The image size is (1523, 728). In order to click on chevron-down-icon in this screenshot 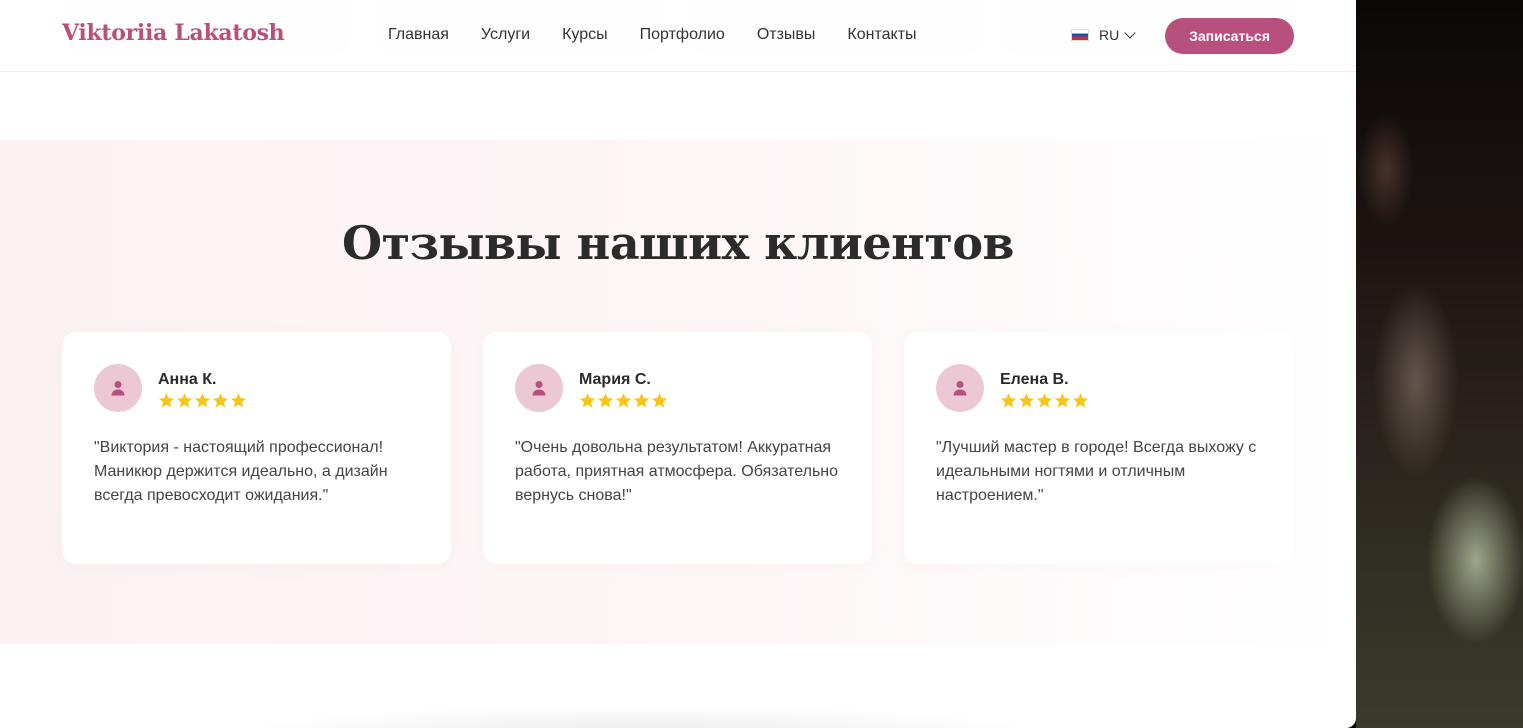, I will do `click(1130, 33)`.